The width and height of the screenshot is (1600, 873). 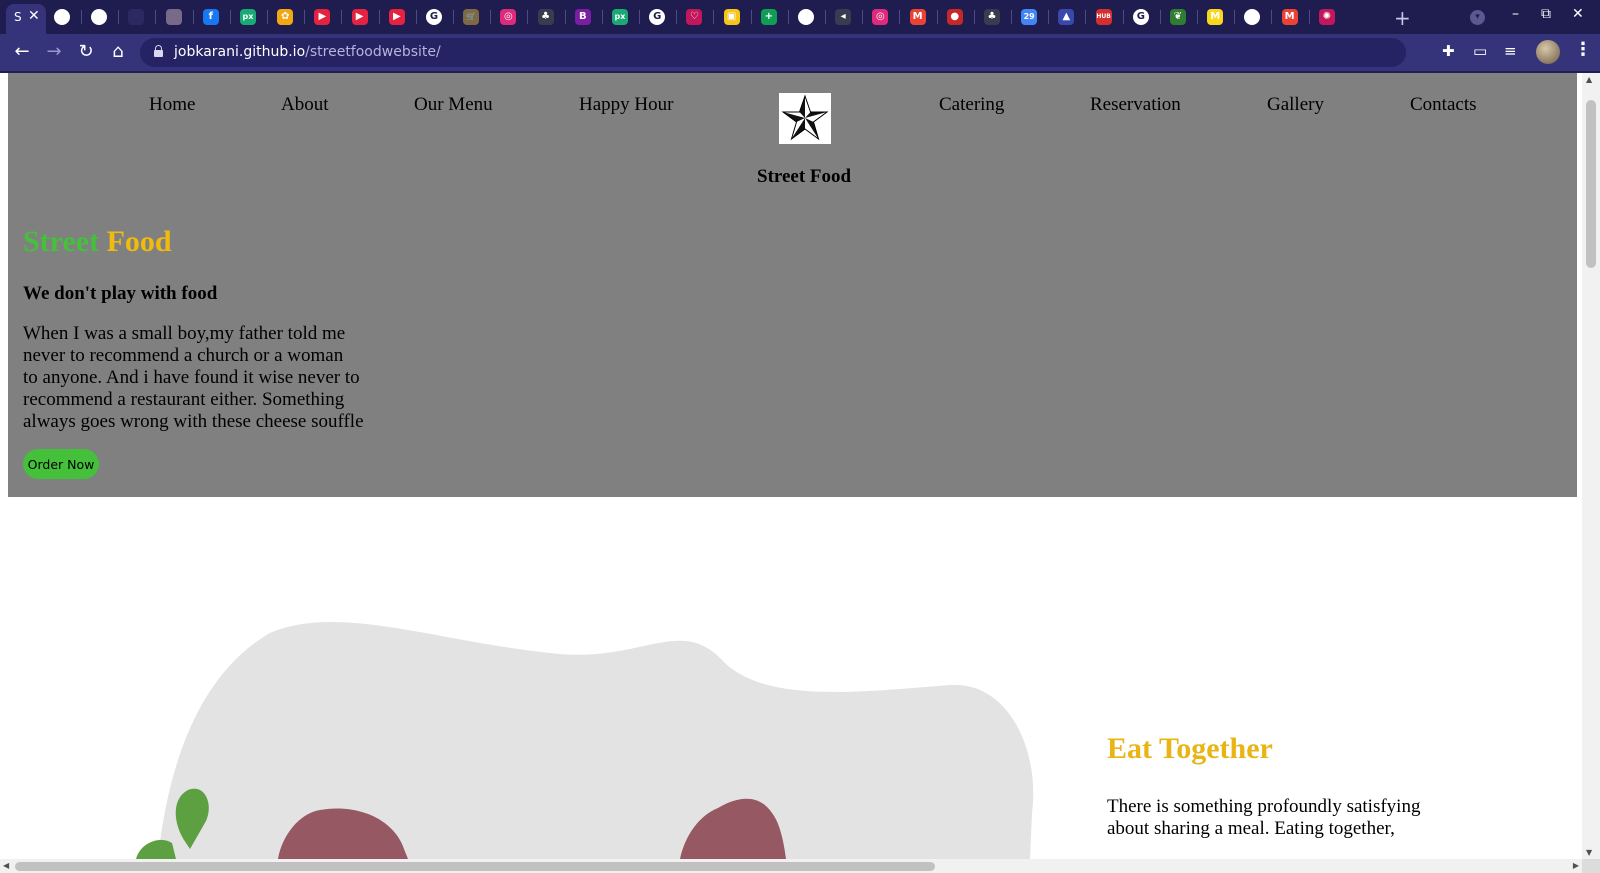 I want to click on keep-icon: ▣, so click(x=731, y=17).